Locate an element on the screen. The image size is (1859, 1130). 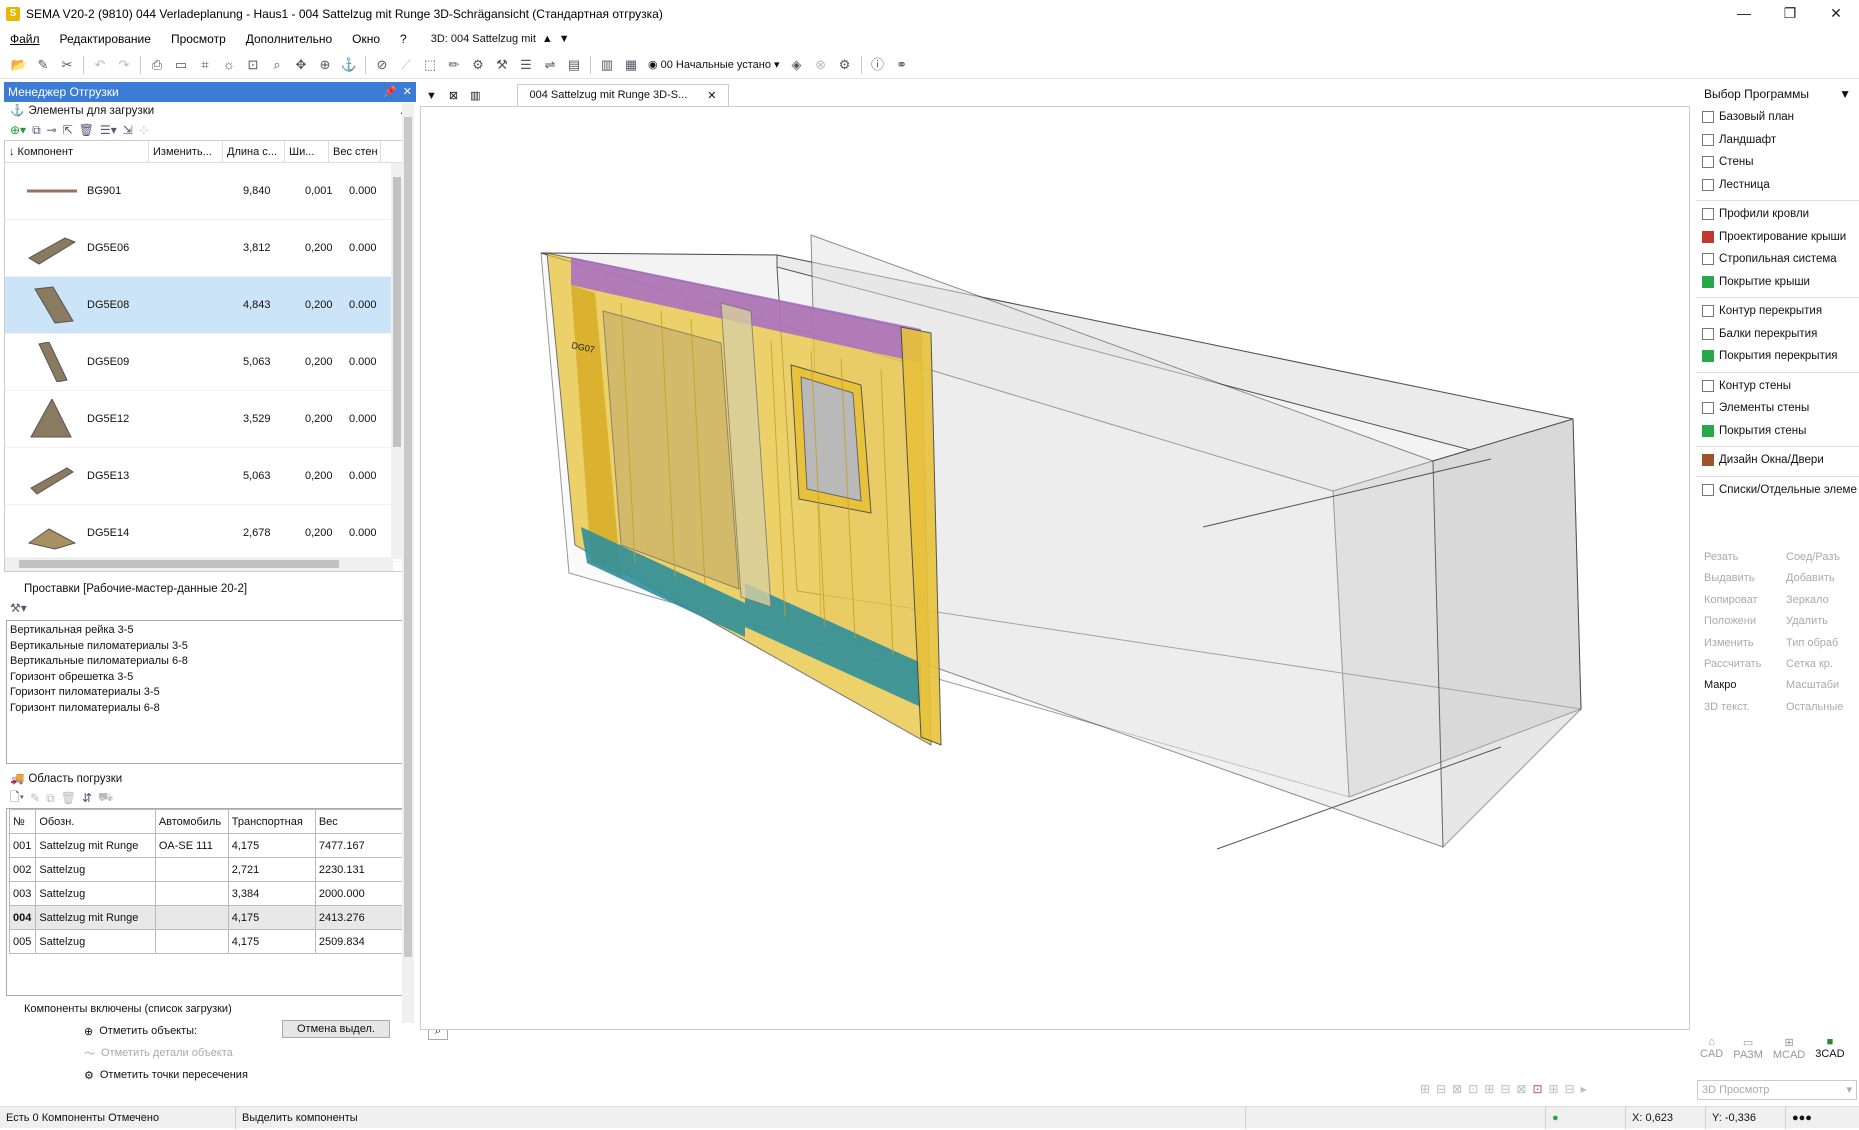
close-button: ✕ is located at coordinates (1836, 13).